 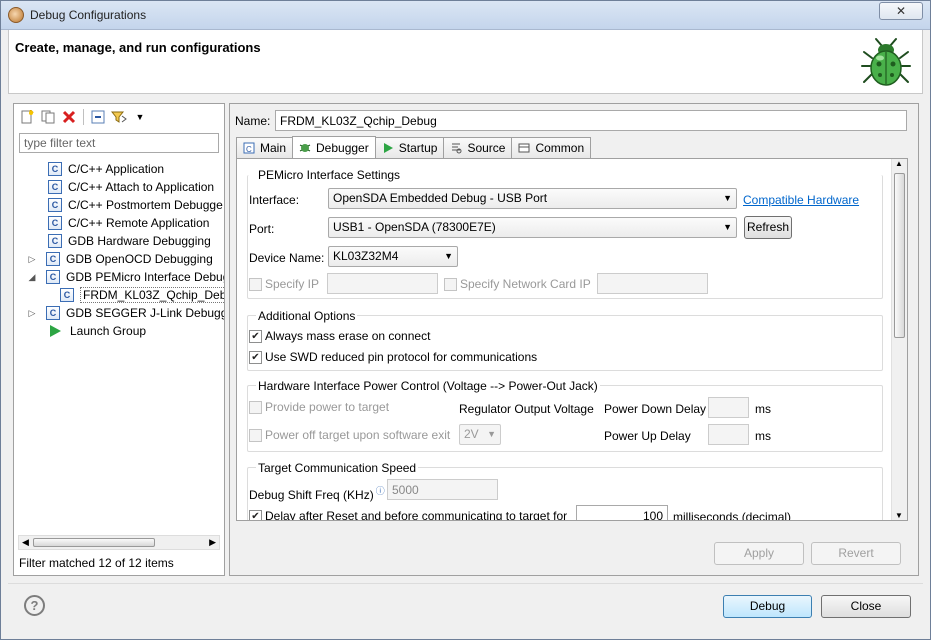 I want to click on tree-item-gdb-openocd: ▷ C GDB OpenOCD Debugging, so click(x=119, y=259).